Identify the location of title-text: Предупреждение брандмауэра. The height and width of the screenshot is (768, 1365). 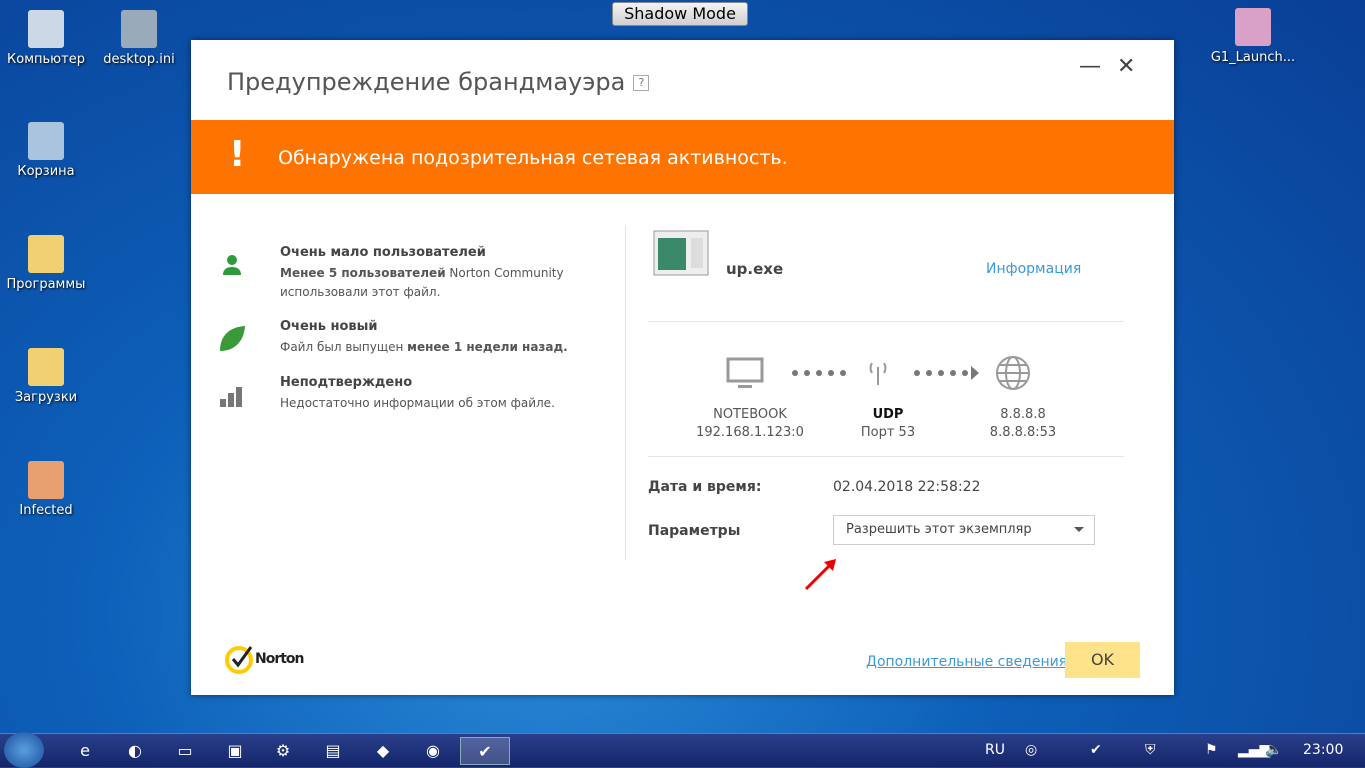
(426, 82).